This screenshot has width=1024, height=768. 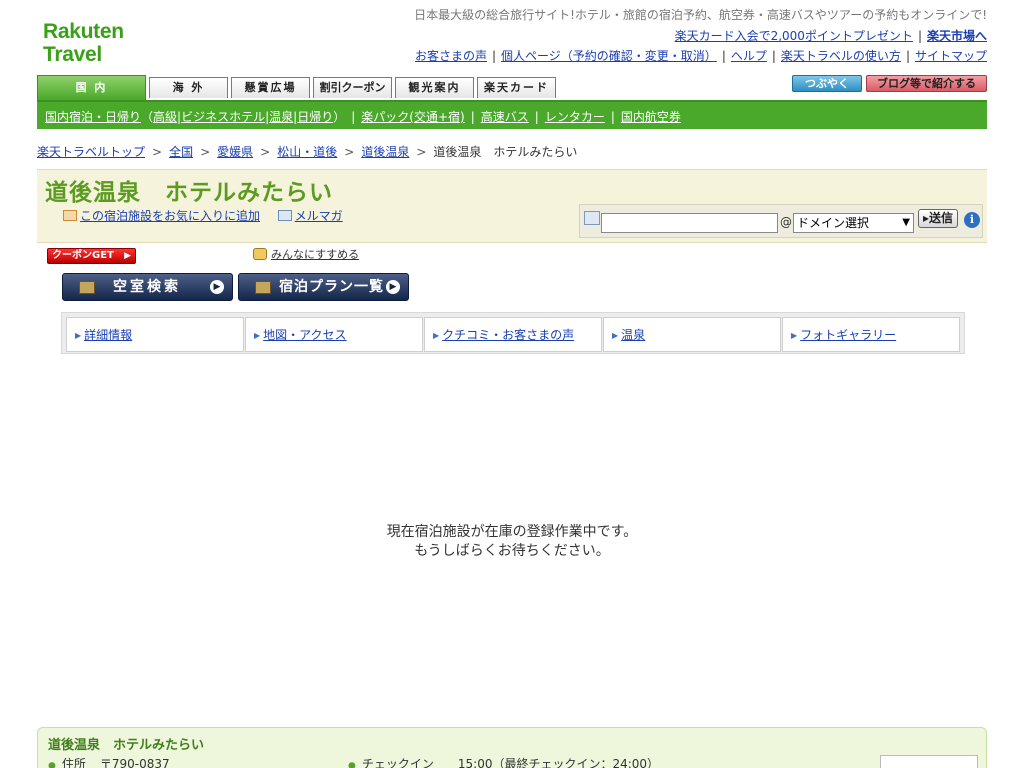 I want to click on breadcrumb-matsuyama: 松山・道後, so click(x=307, y=152).